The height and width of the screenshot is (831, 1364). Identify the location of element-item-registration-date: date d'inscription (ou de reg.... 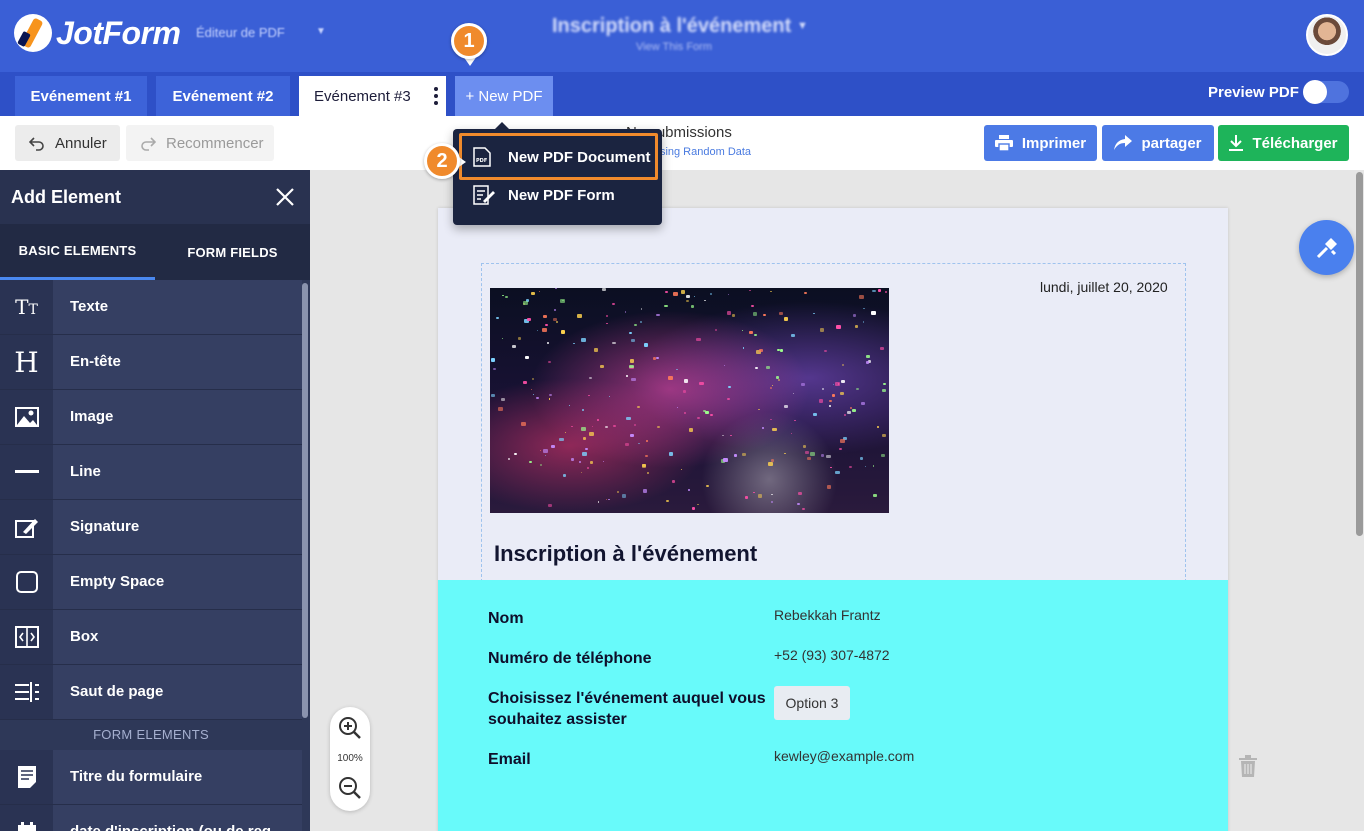
(151, 818).